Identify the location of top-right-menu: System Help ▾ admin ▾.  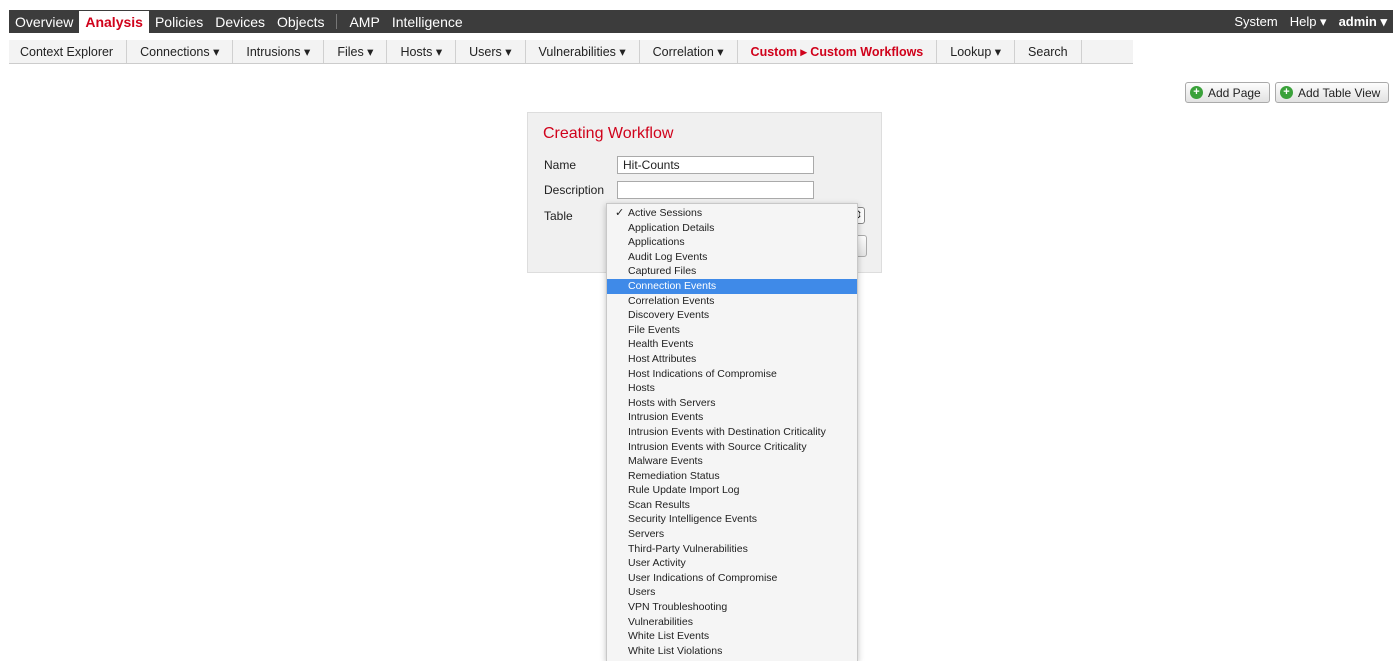
(1310, 21).